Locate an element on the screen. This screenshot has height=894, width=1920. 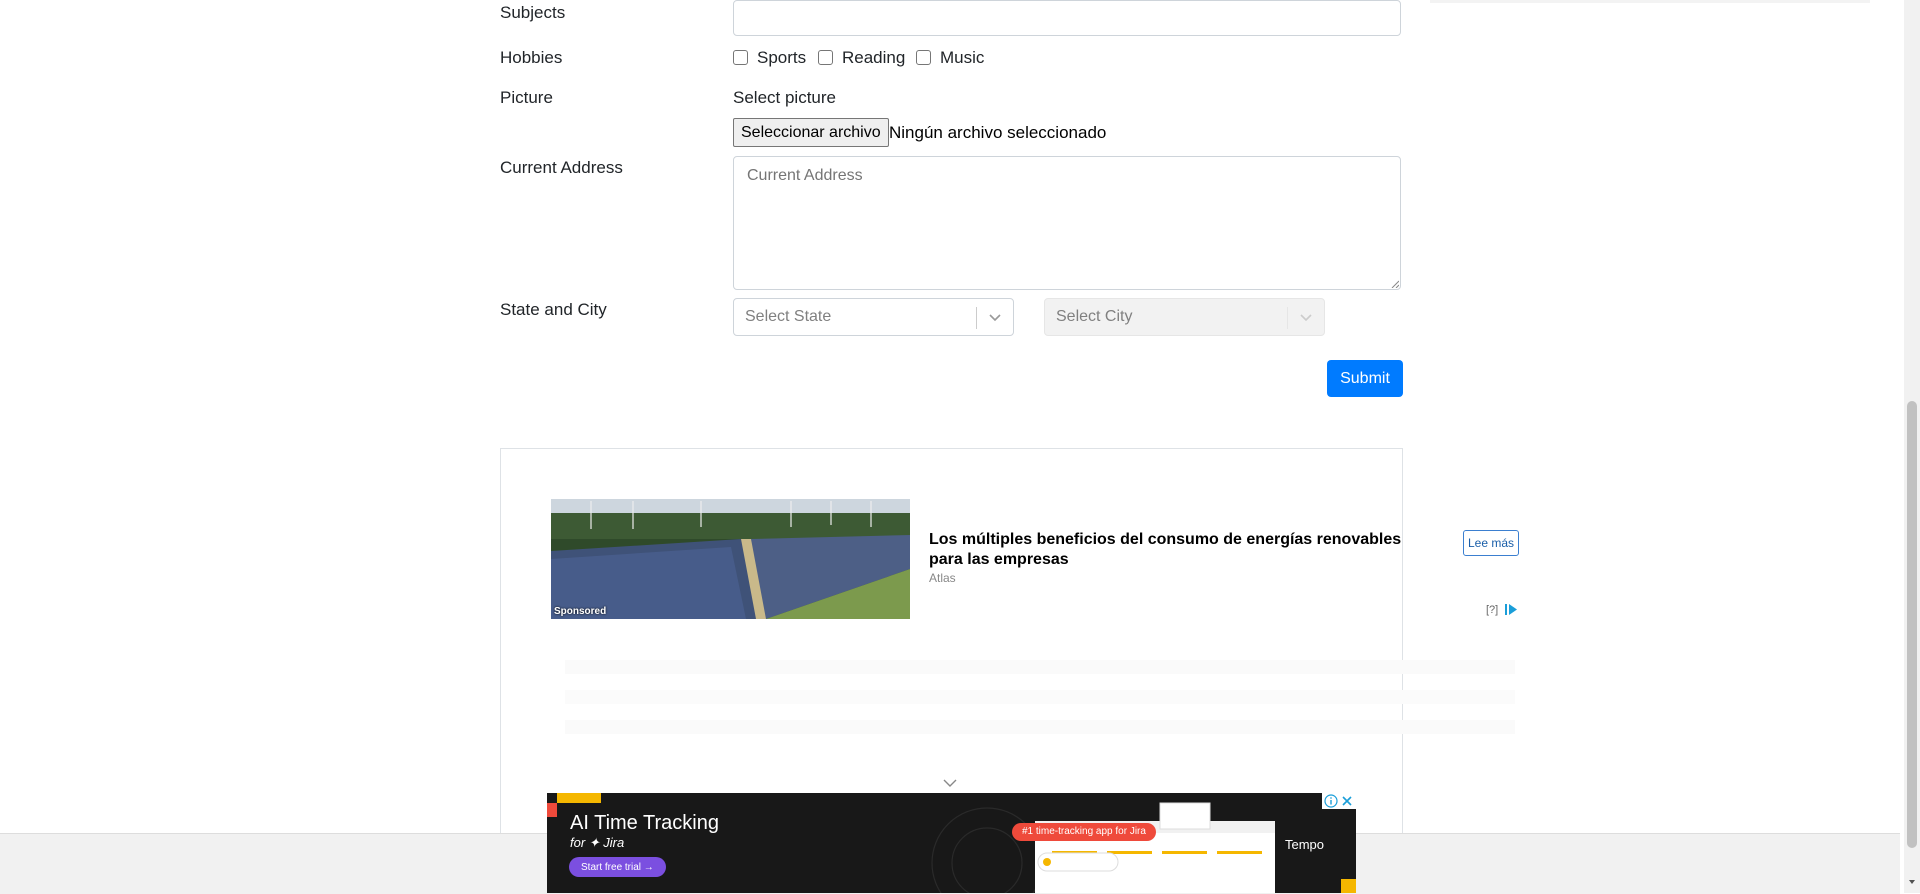
info-icon is located at coordinates (1331, 801).